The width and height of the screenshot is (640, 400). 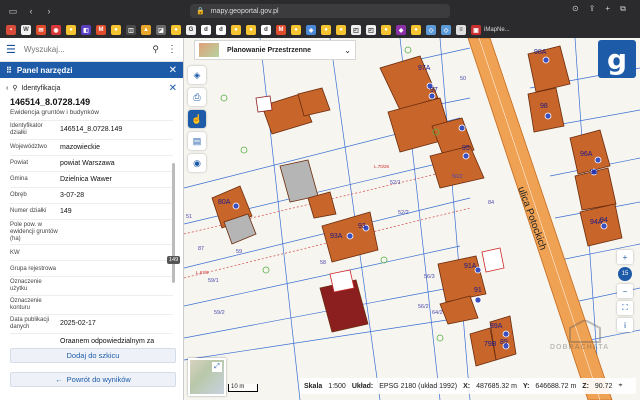 I want to click on camera-icon: ◉, so click(x=197, y=163).